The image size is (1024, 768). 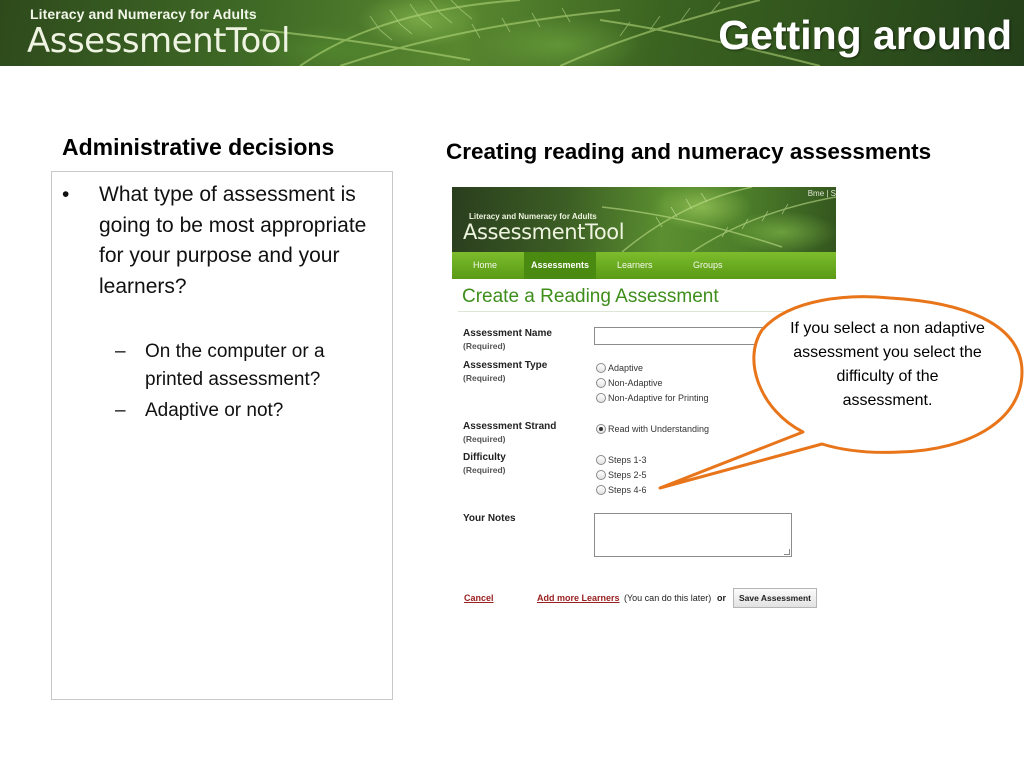 I want to click on later-note: (You can do this later), so click(x=668, y=598).